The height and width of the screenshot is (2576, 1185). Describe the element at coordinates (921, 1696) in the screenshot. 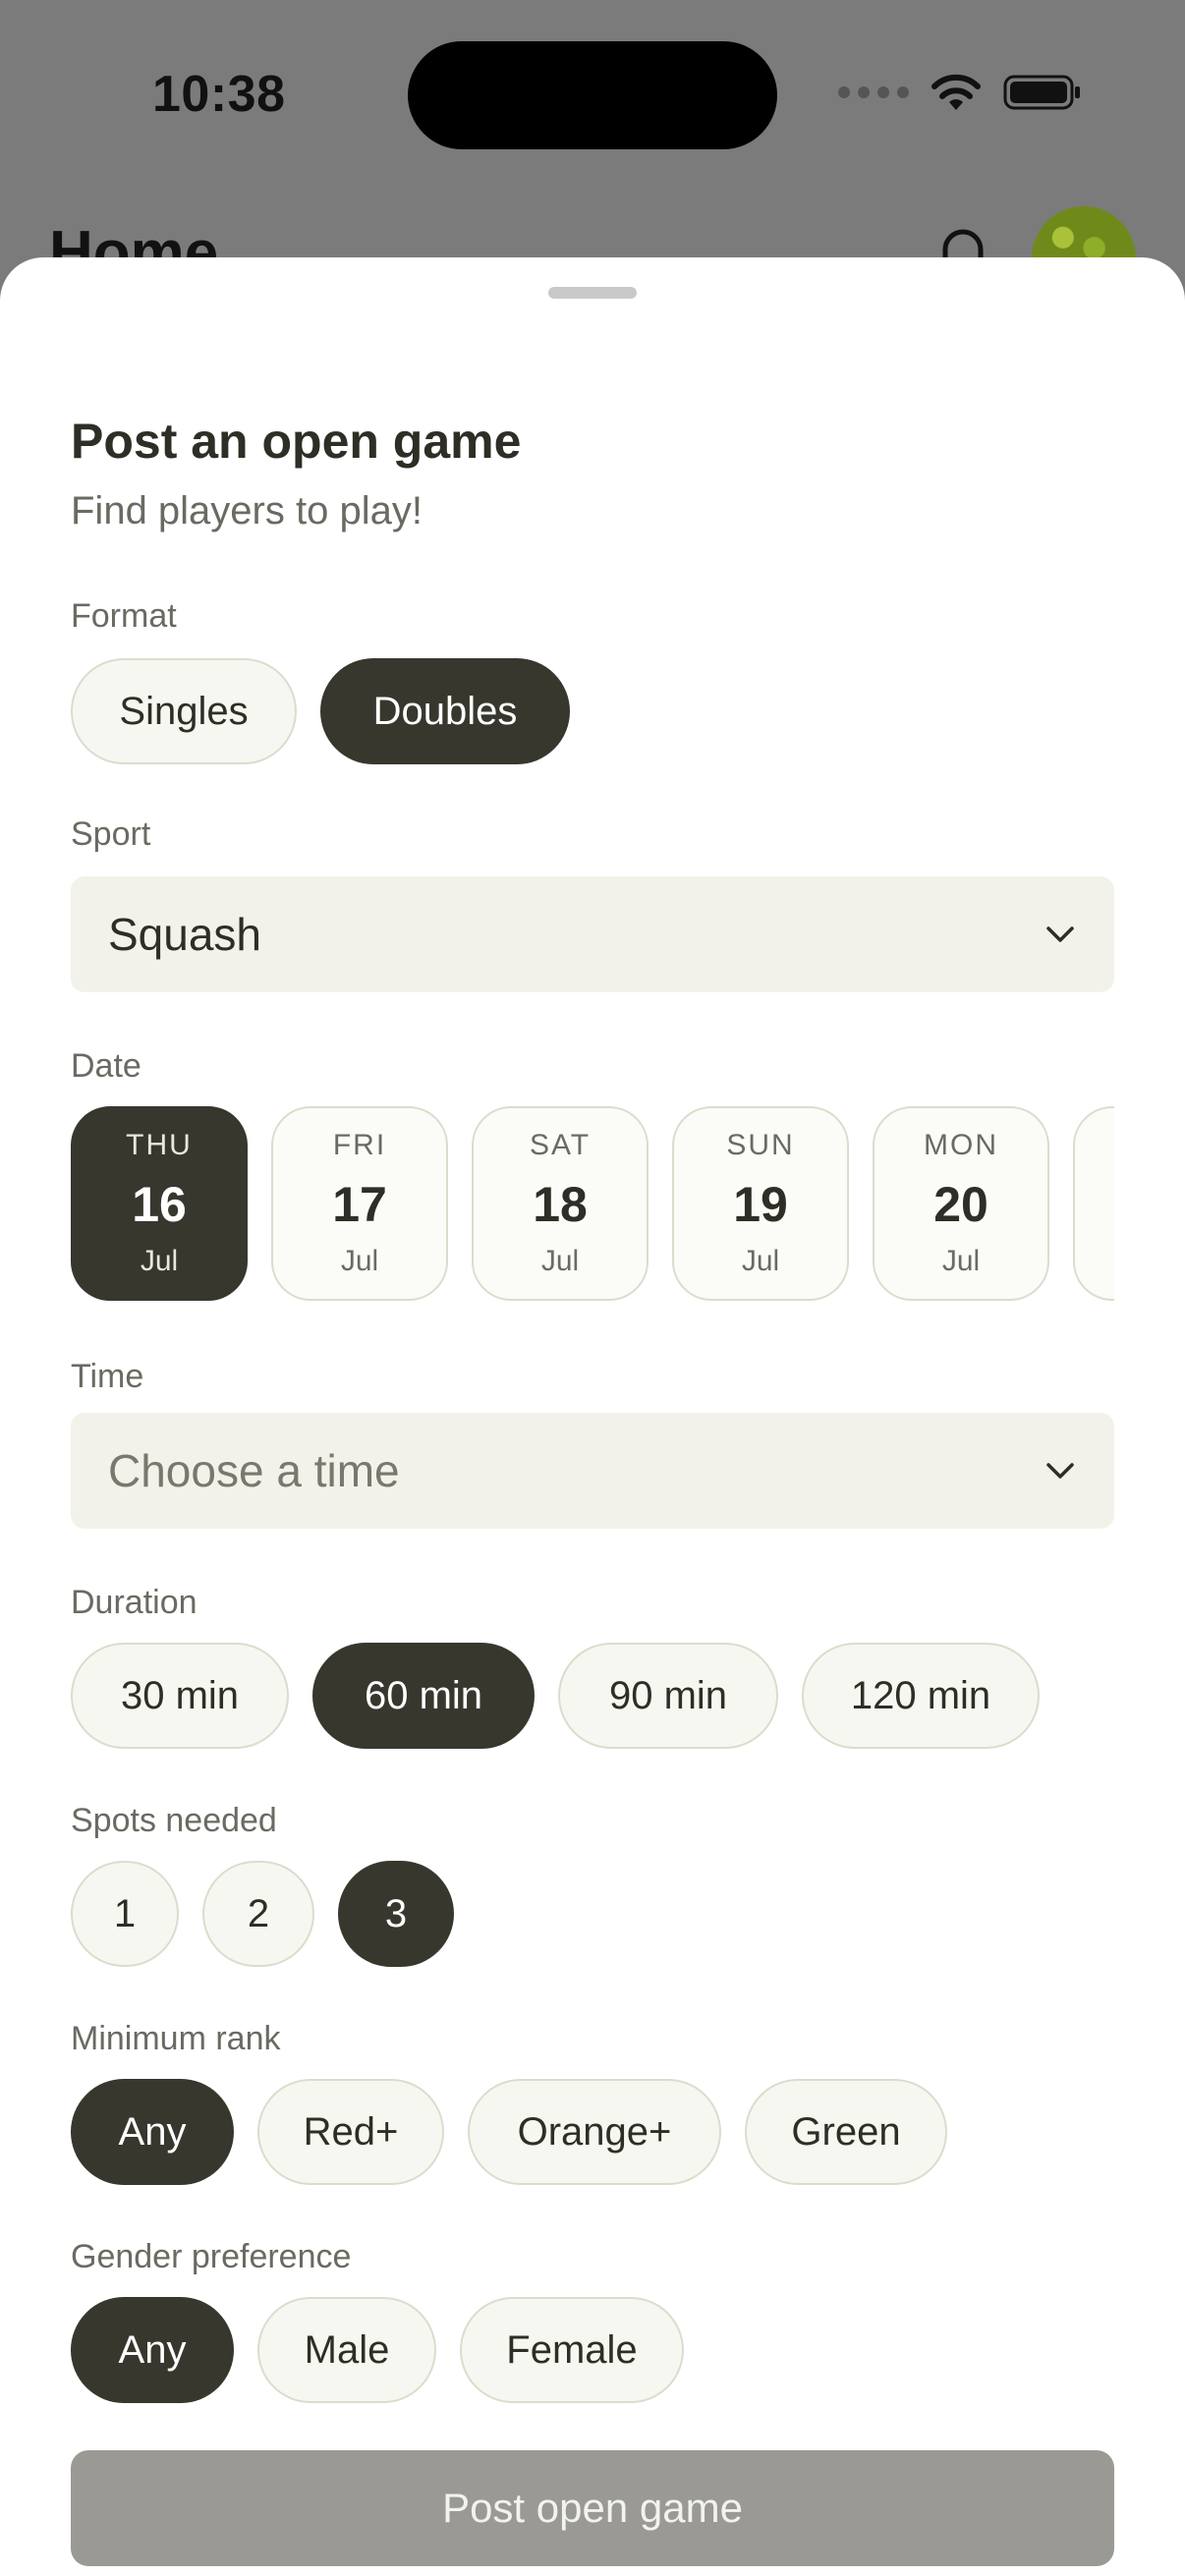

I see `duration-chip: 120 min` at that location.